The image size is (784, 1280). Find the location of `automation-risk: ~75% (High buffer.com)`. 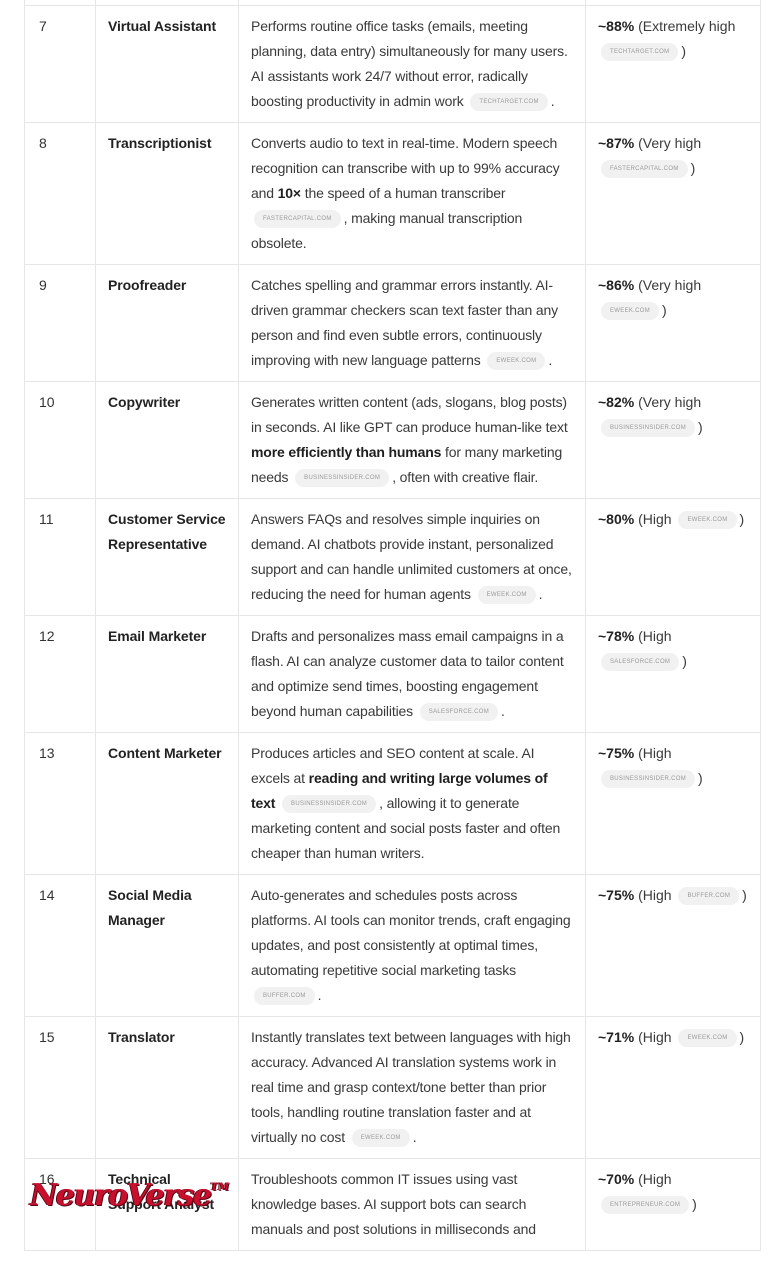

automation-risk: ~75% (High buffer.com) is located at coordinates (673, 945).